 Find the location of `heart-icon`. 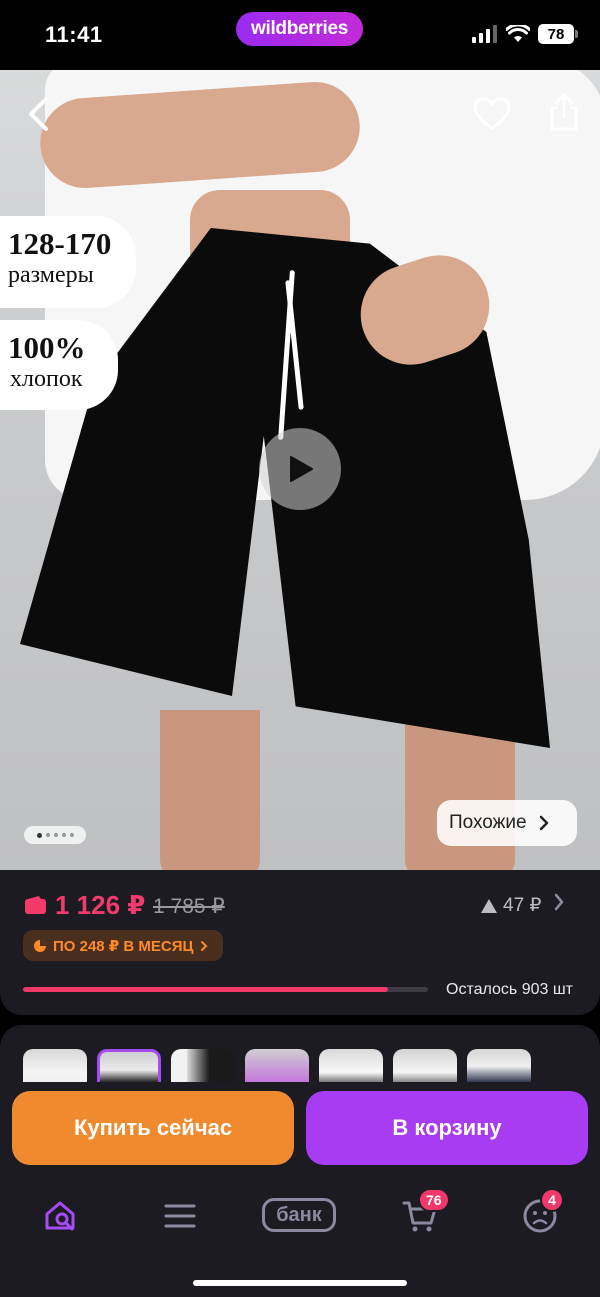

heart-icon is located at coordinates (492, 113).